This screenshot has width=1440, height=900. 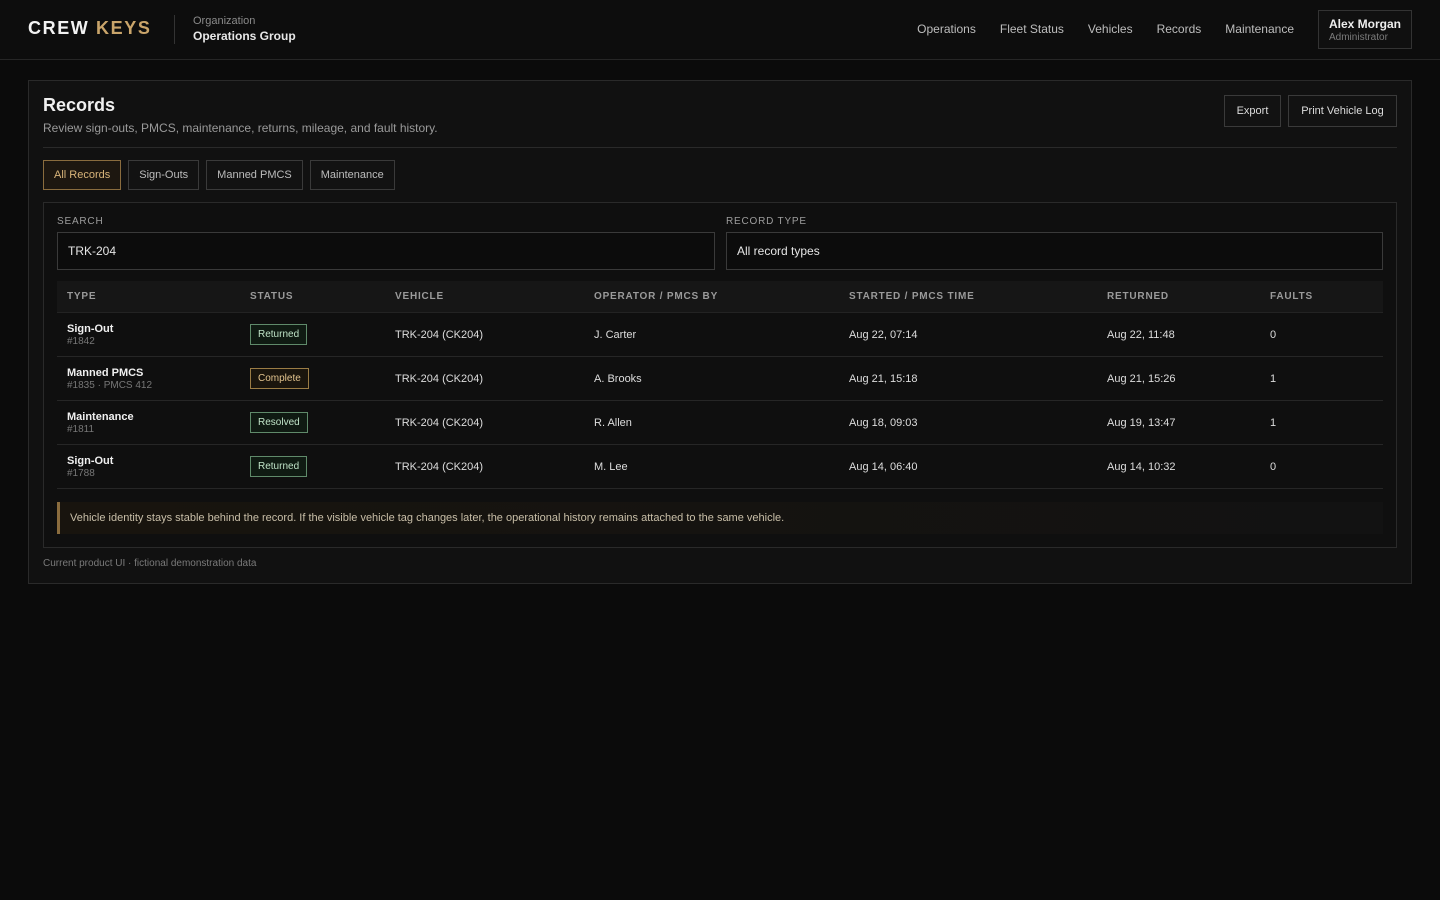 I want to click on organization-name: Operations Group, so click(x=244, y=36).